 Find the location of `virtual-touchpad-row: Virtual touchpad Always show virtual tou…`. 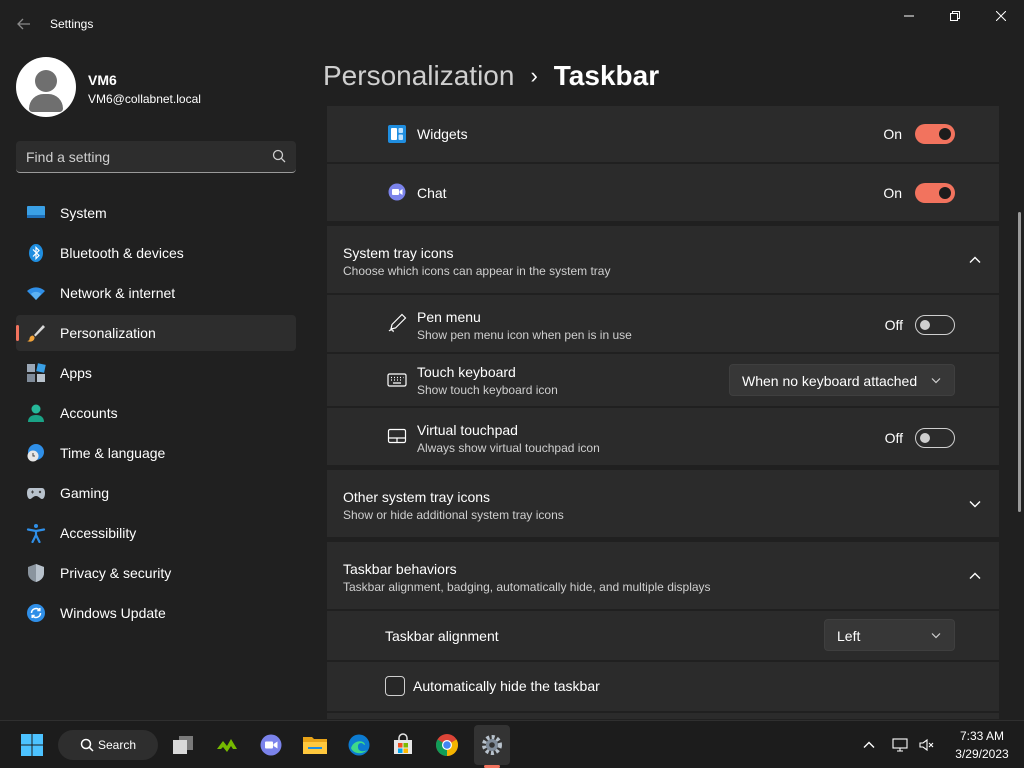

virtual-touchpad-row: Virtual touchpad Always show virtual tou… is located at coordinates (663, 436).